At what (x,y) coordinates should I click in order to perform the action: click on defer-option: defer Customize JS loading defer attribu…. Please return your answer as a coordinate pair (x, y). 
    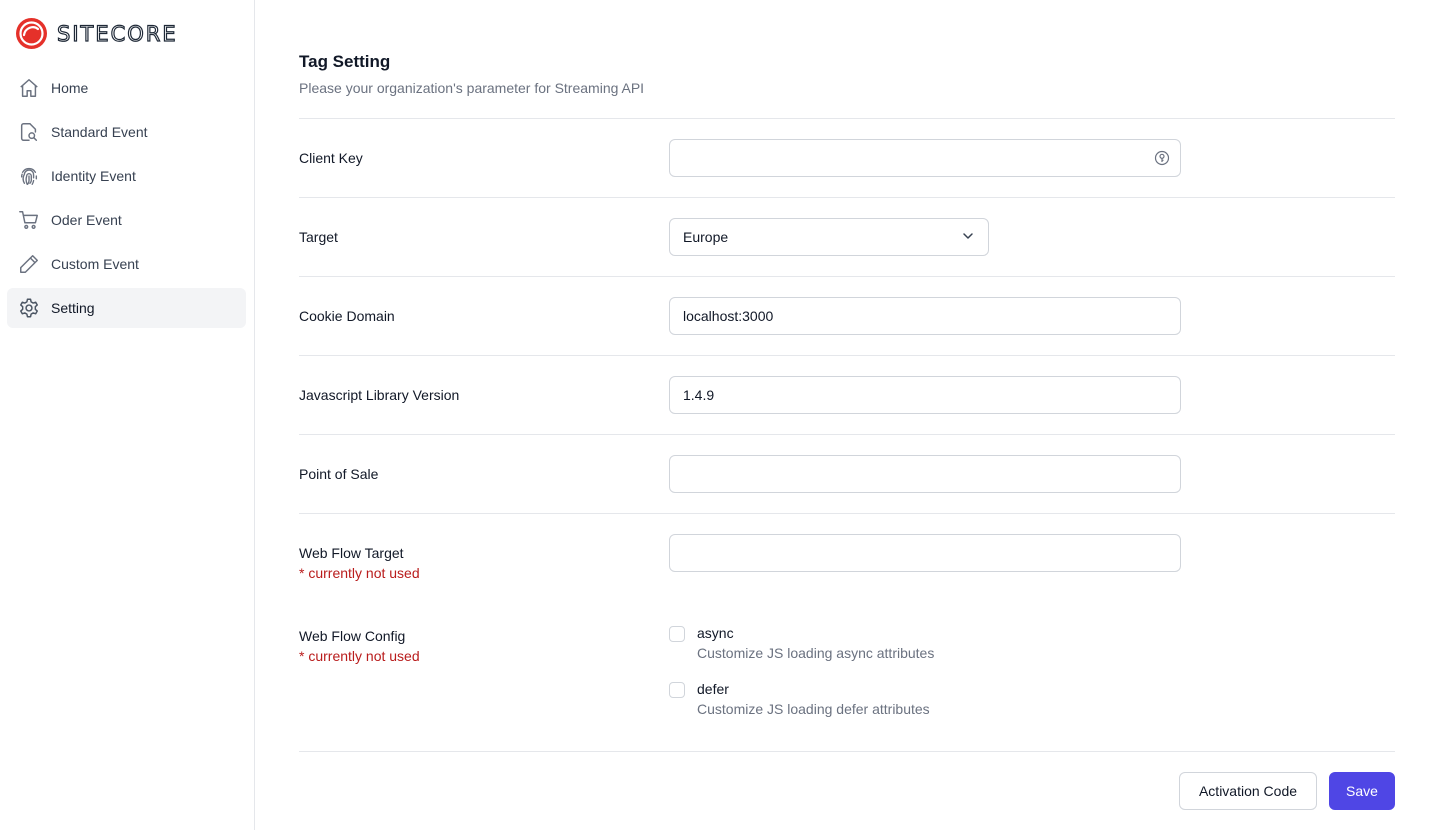
    Looking at the image, I should click on (799, 699).